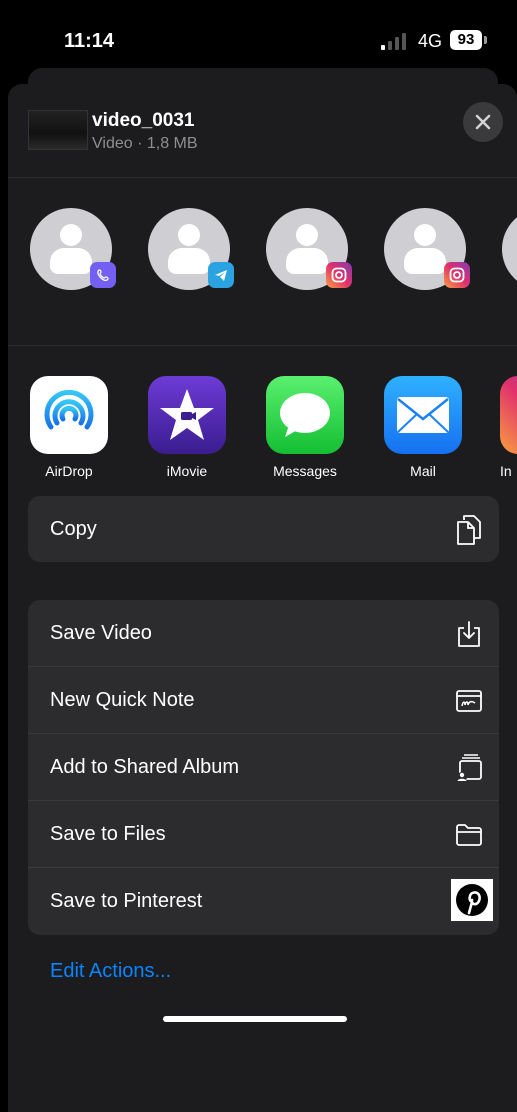 This screenshot has width=517, height=1112. What do you see at coordinates (263, 700) in the screenshot?
I see `new-quick-note-action: New Quick Note` at bounding box center [263, 700].